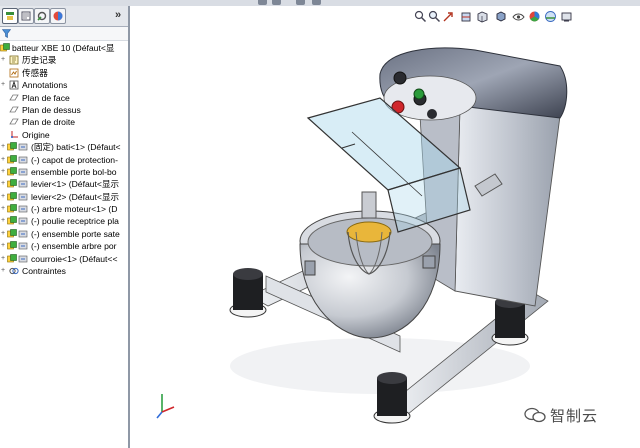 The image size is (640, 448). I want to click on tree-item-label: (-) poulie receptrice pla, so click(75, 221).